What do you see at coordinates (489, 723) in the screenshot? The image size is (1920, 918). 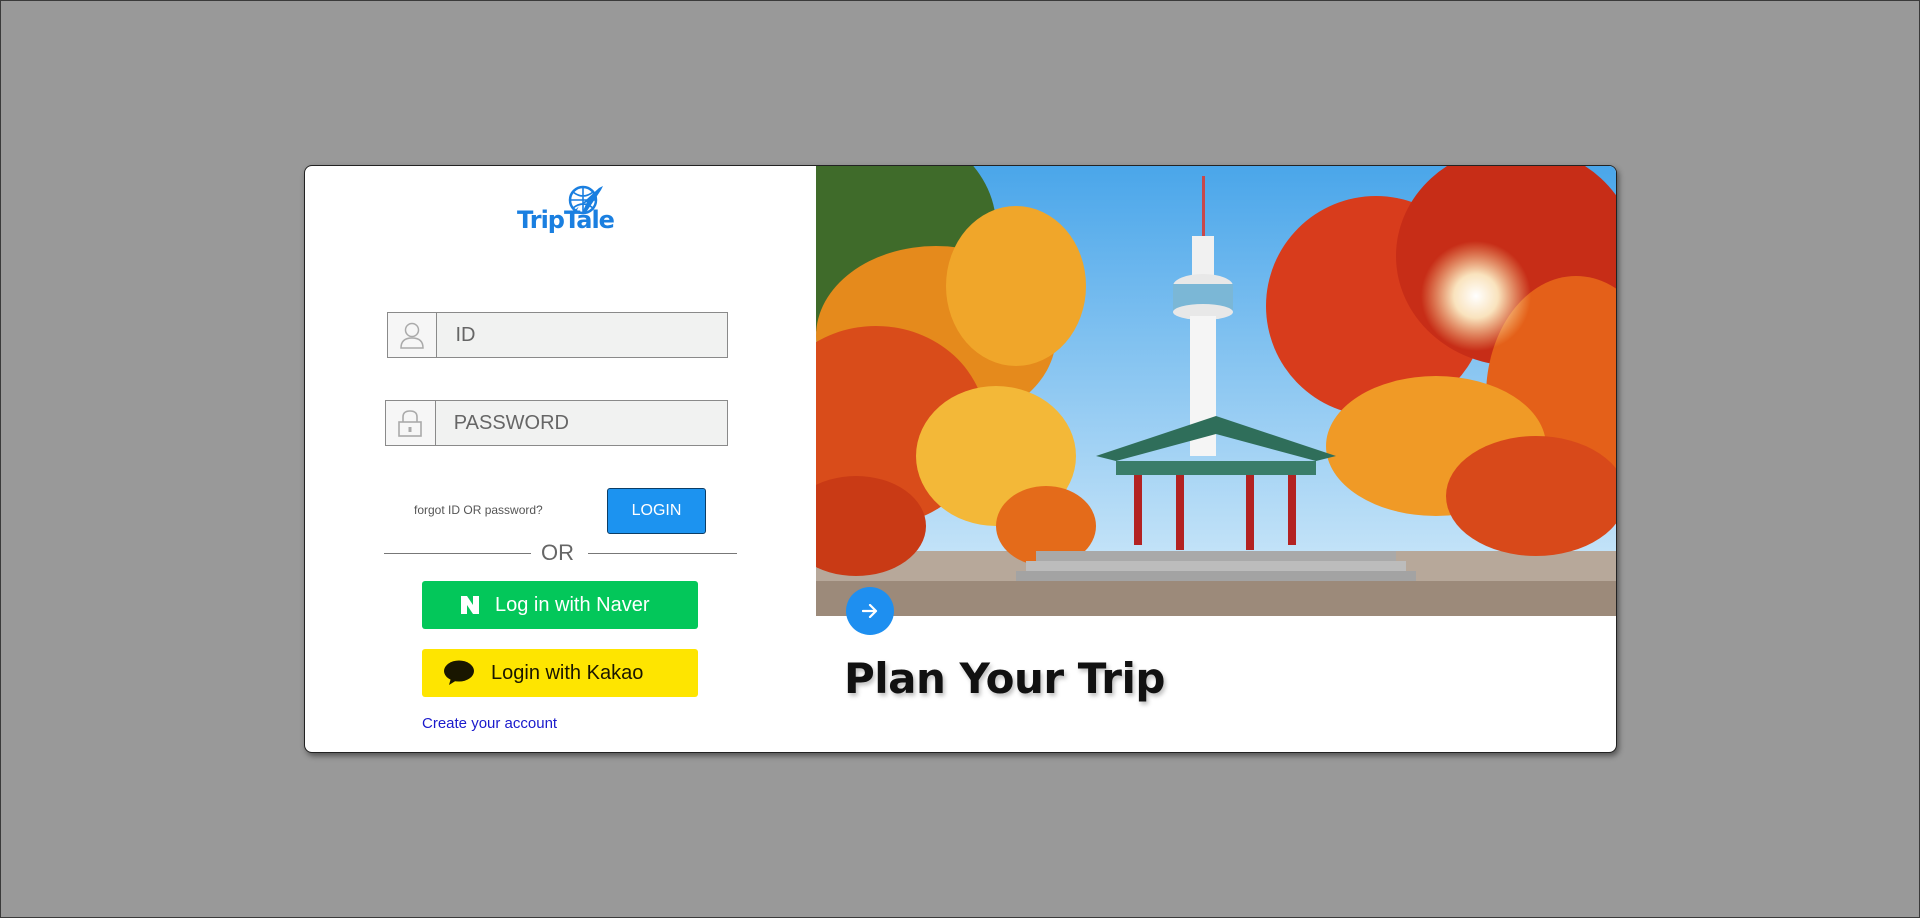 I see `create-account-link: Create your account` at bounding box center [489, 723].